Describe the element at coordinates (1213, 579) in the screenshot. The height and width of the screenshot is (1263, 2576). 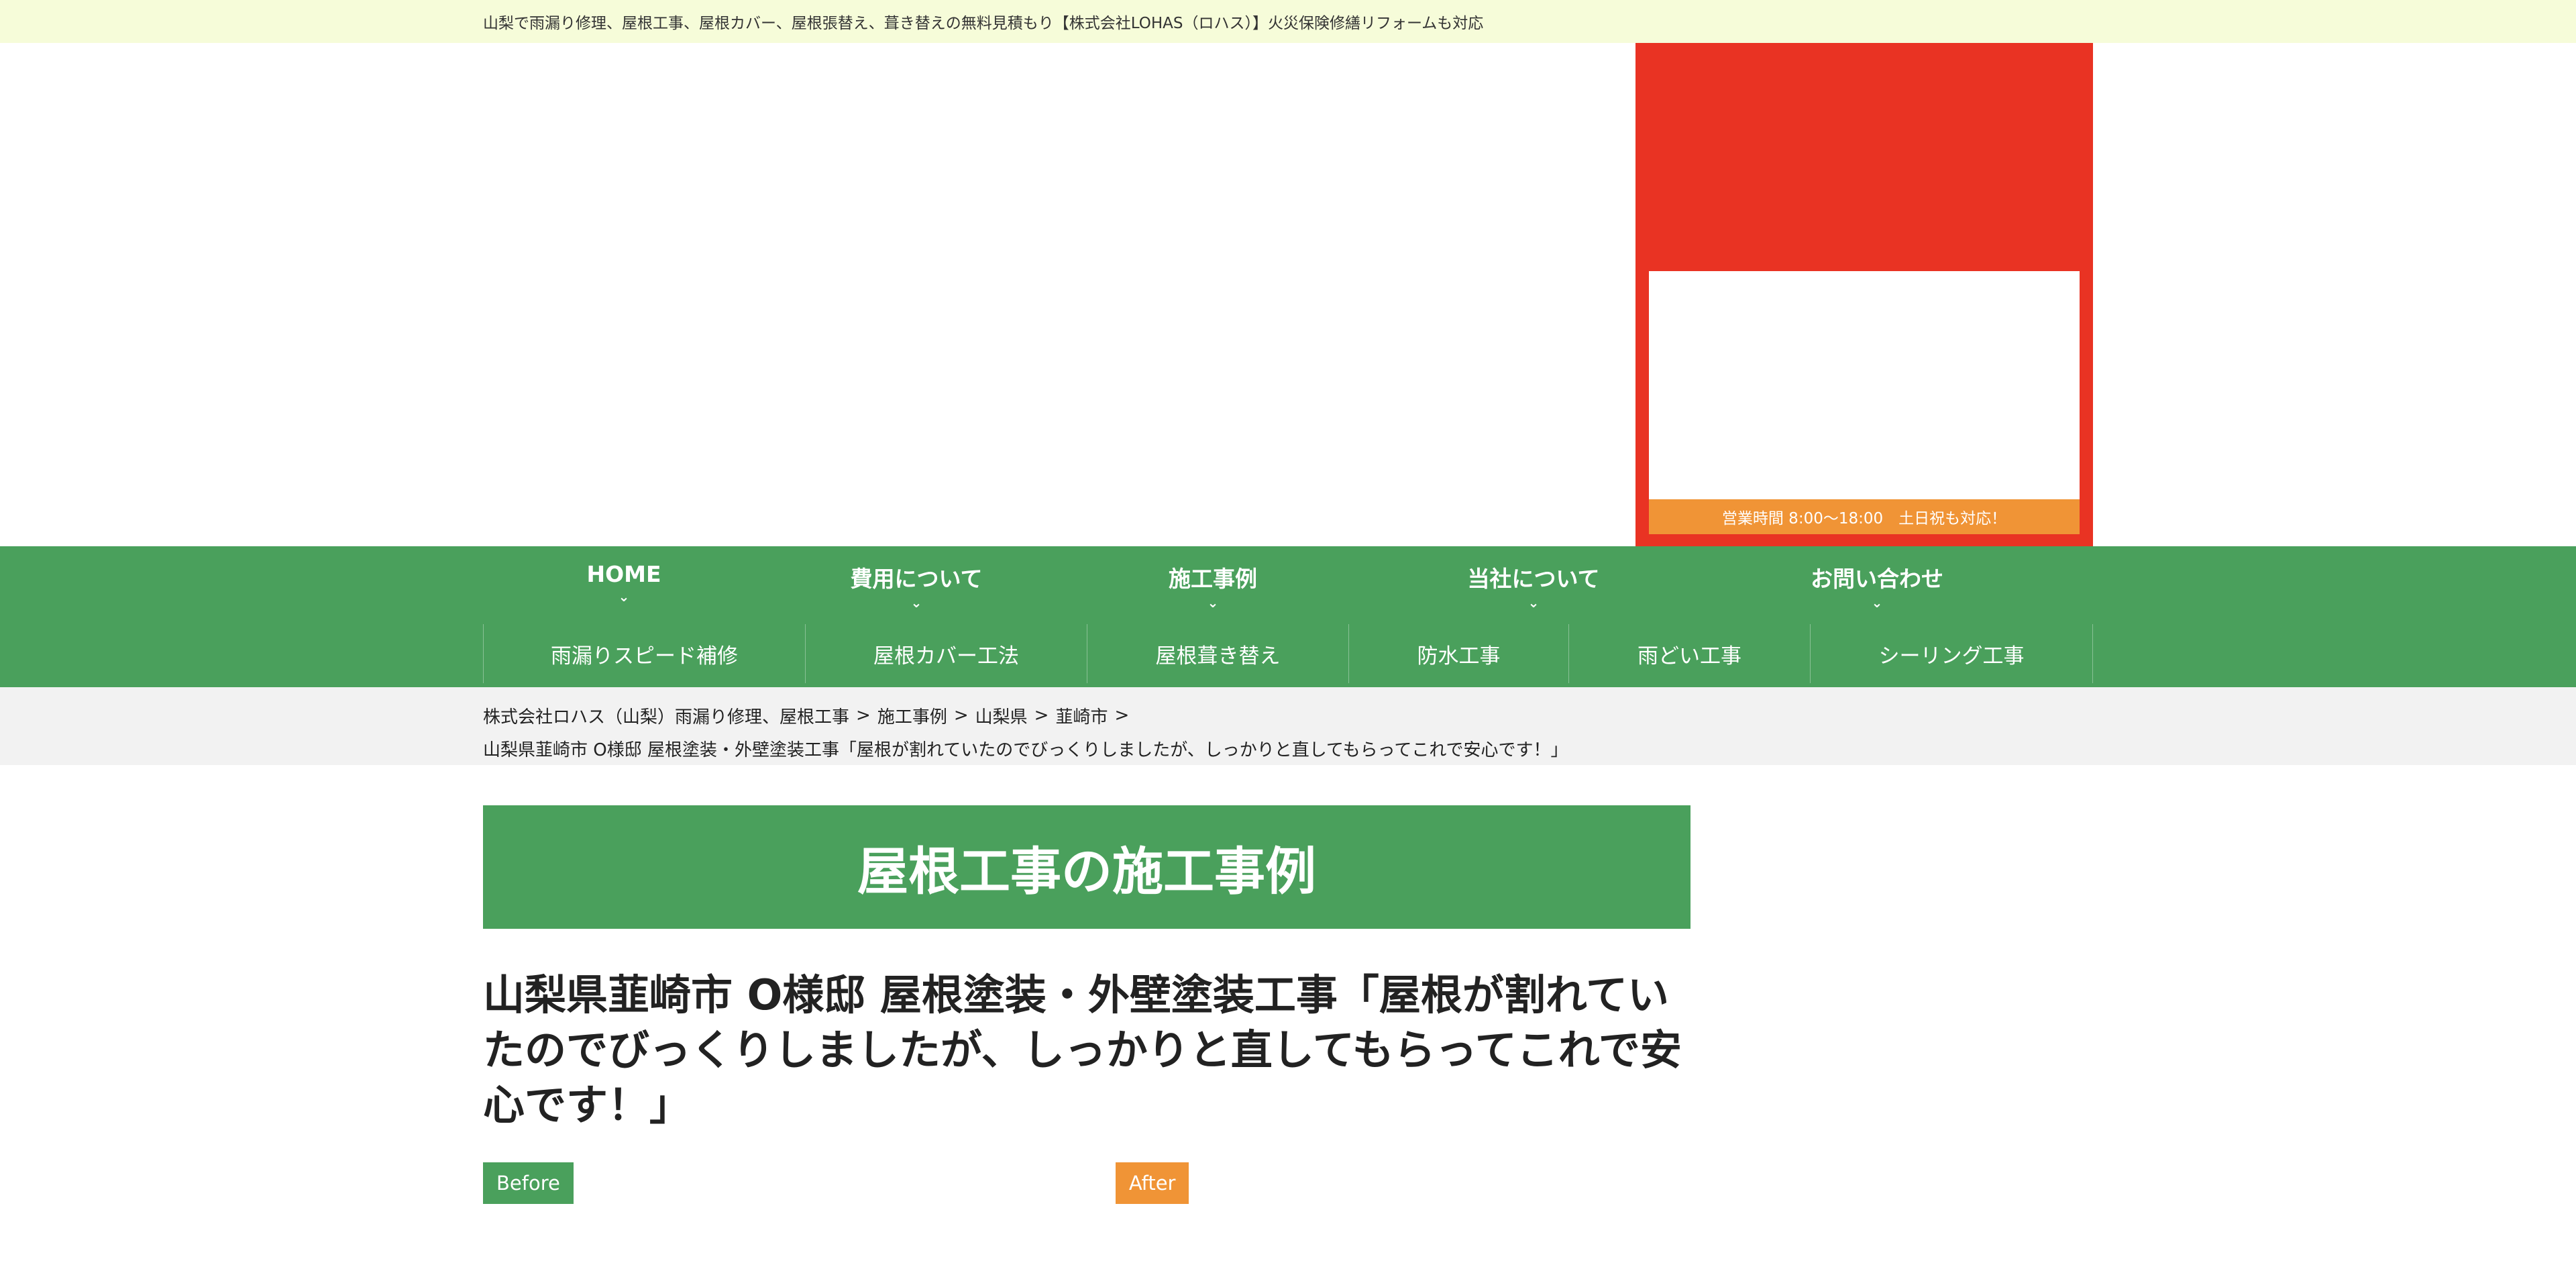
I see `nav-item-label: 施工事例` at that location.